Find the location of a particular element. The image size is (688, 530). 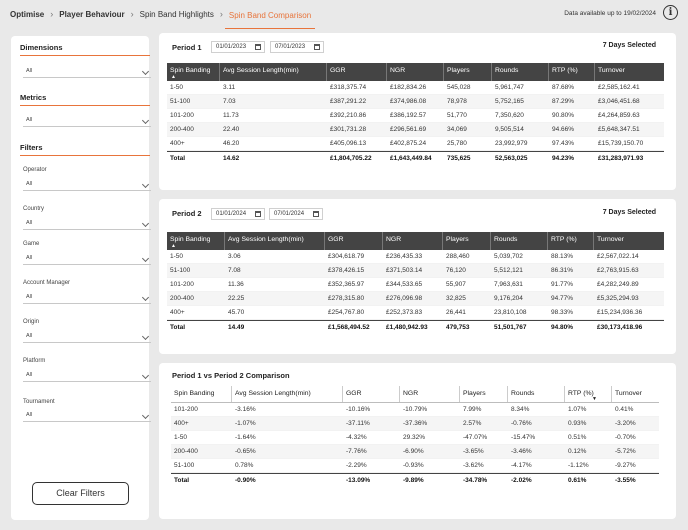

origin-dropdown: All is located at coordinates (87, 337).